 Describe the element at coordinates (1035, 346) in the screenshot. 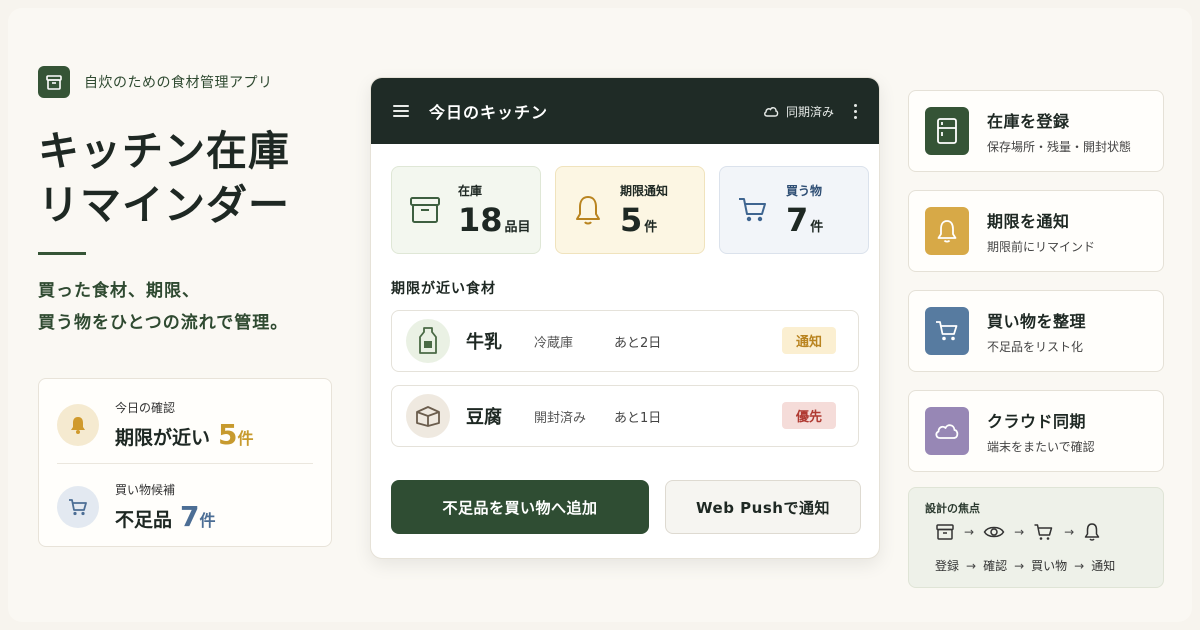

I see `feature-description: 不足品をリスト化` at that location.